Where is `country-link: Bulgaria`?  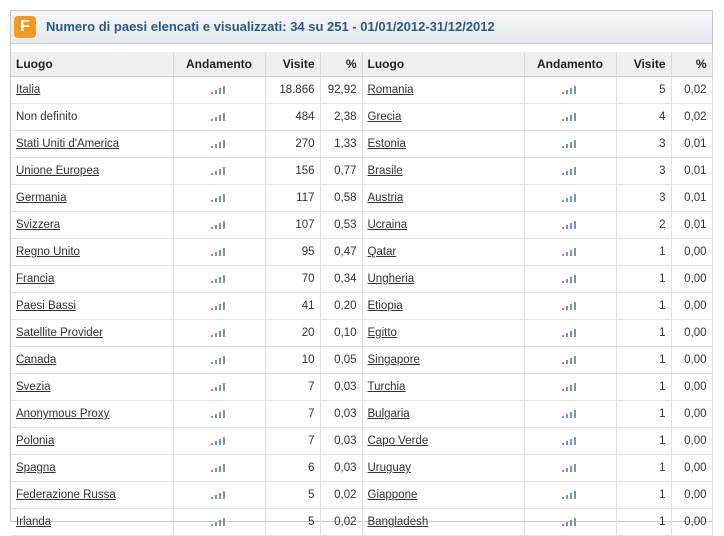 country-link: Bulgaria is located at coordinates (389, 414).